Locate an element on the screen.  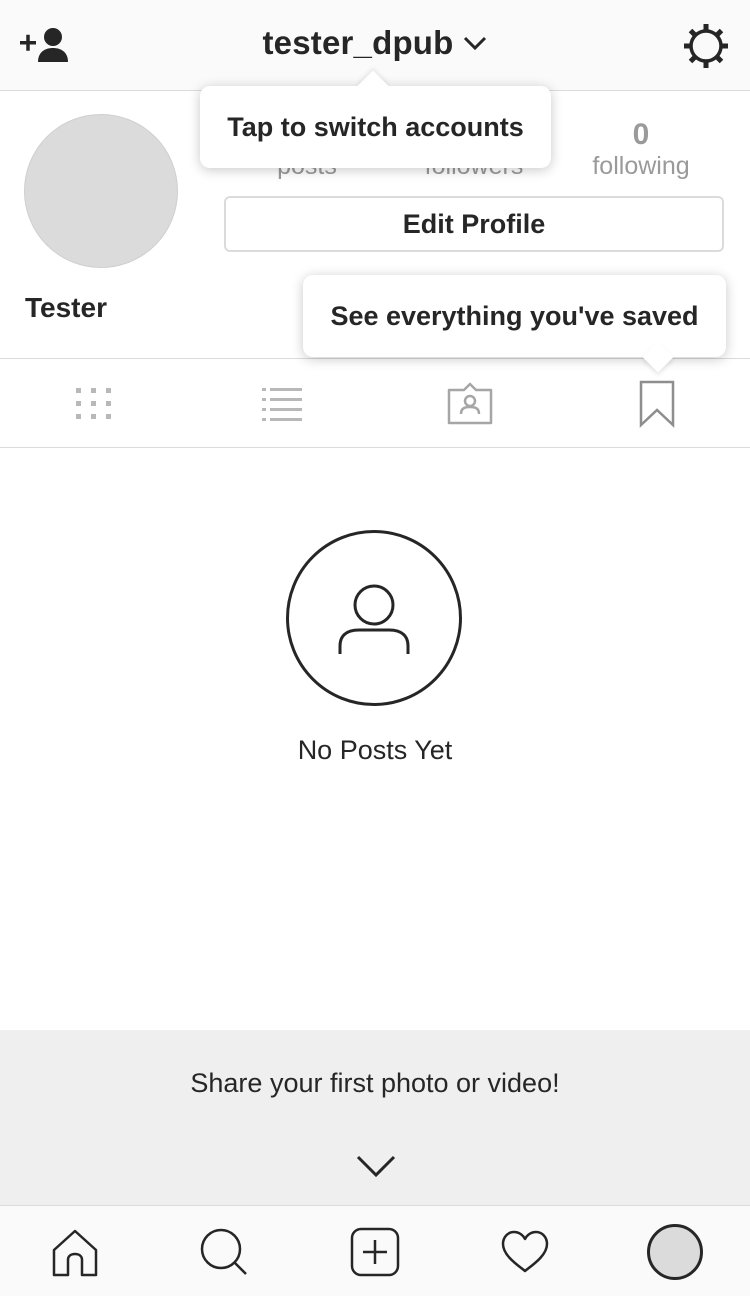
share-banner-text: Share your first photo or video! is located at coordinates (375, 1083).